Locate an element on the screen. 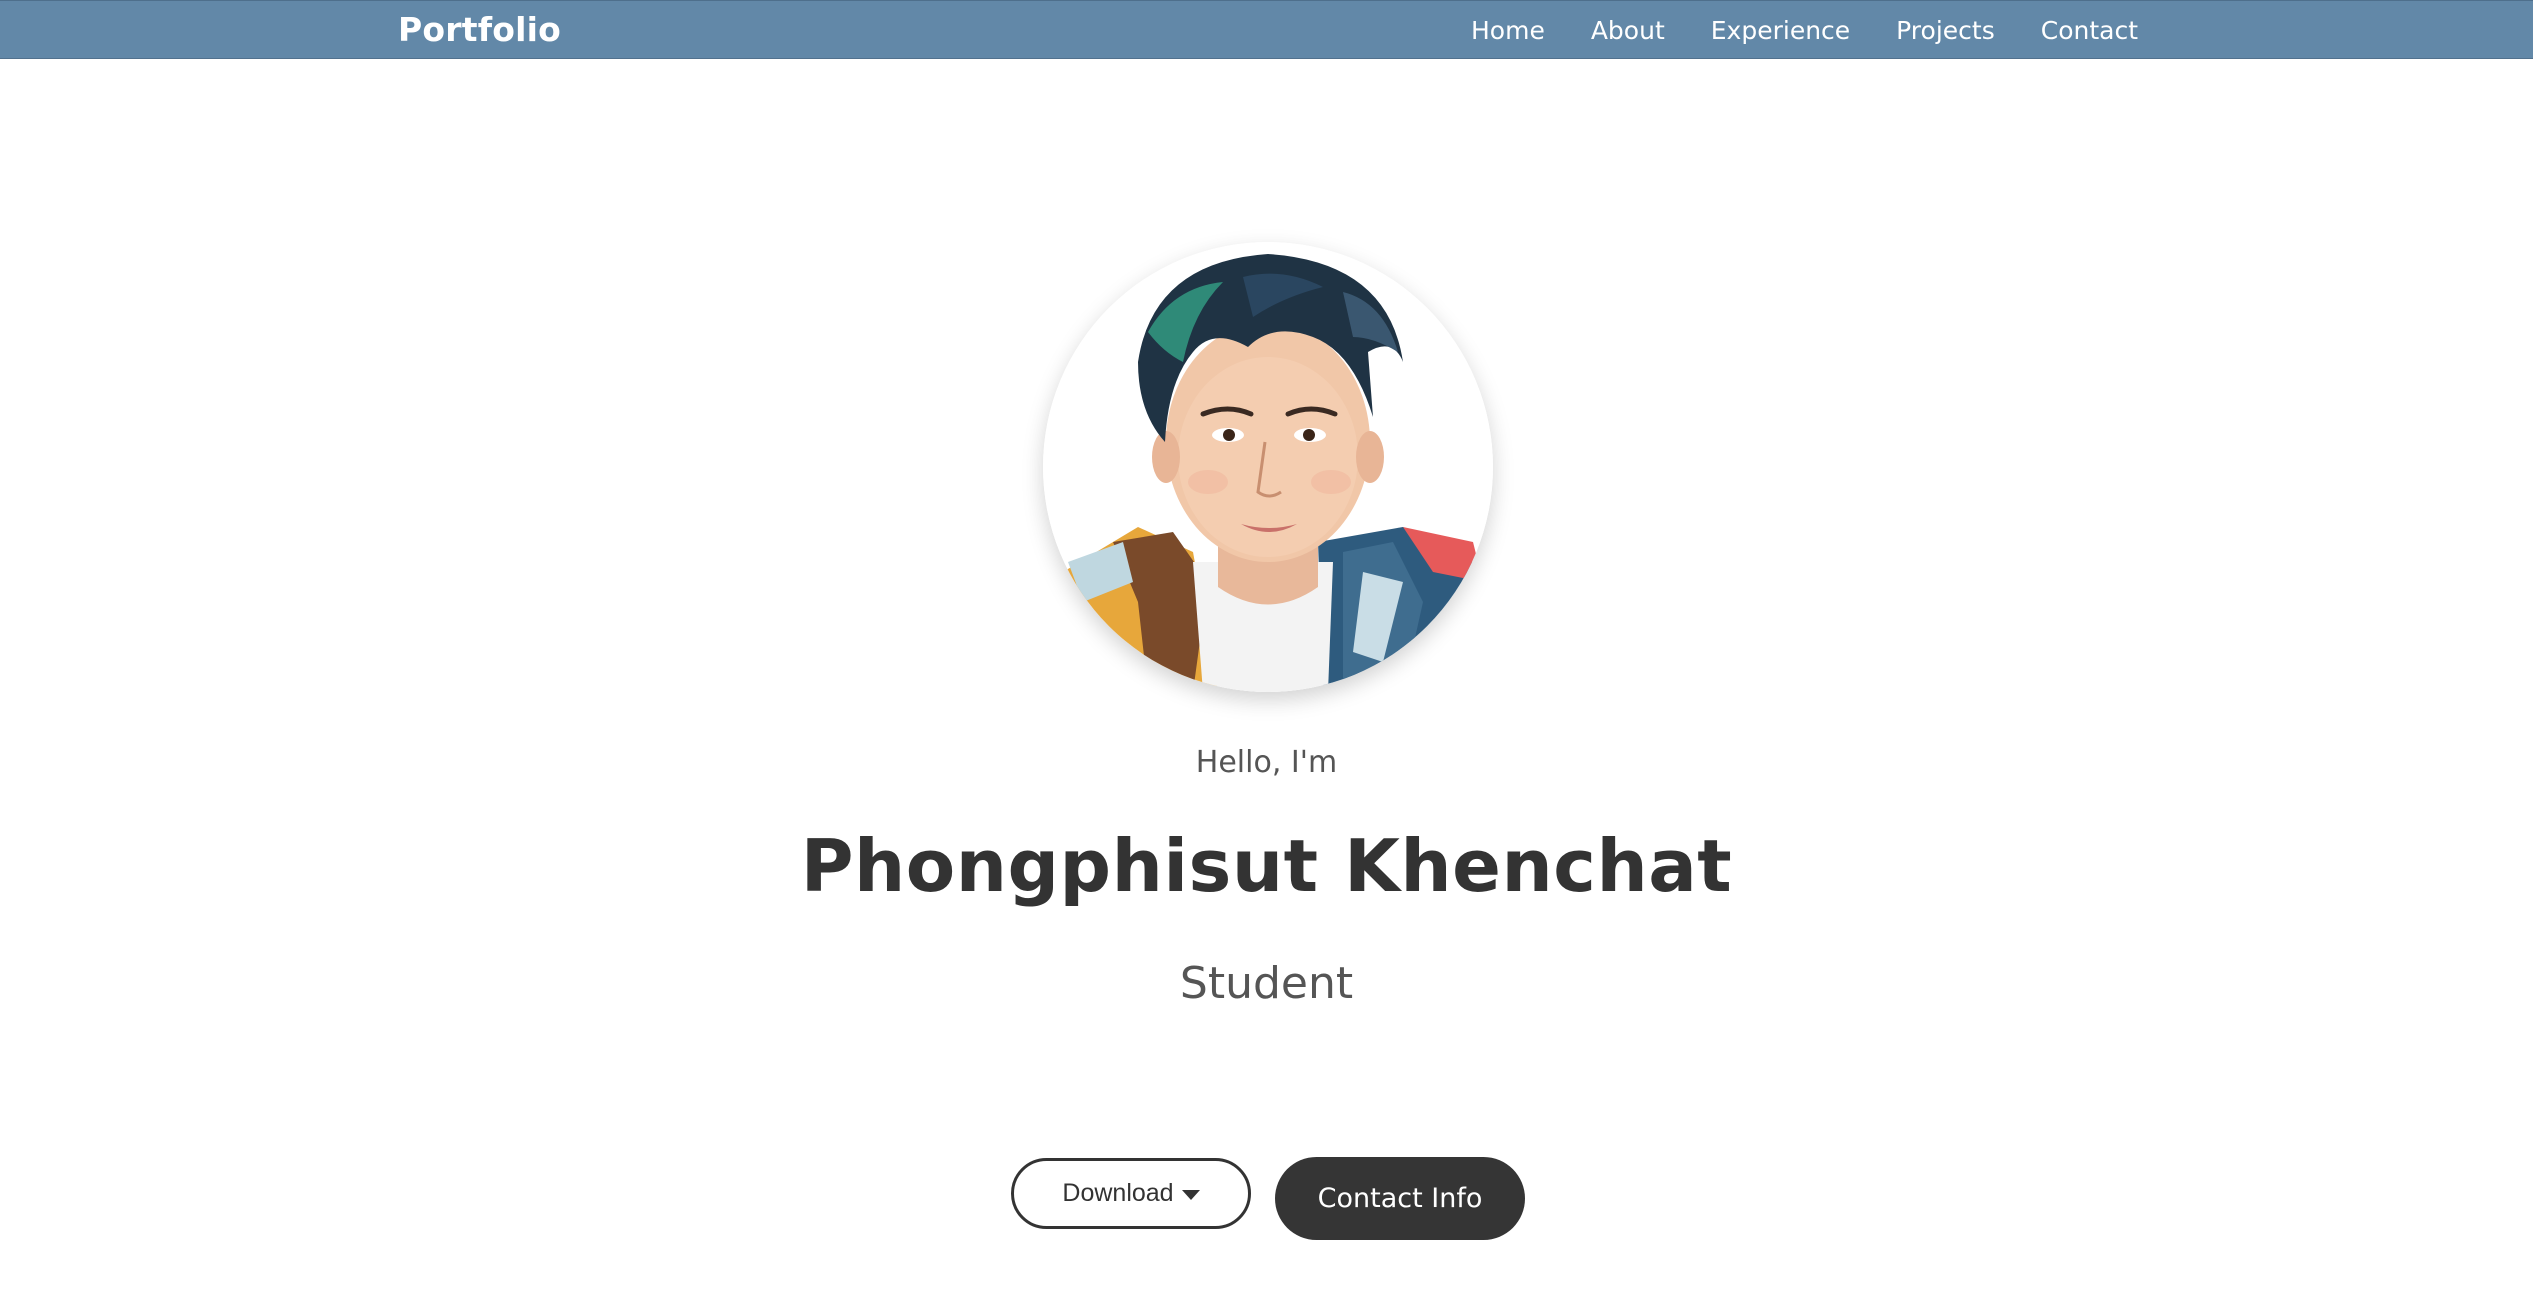  profile-name: Phongphisut Khenchat is located at coordinates (1266, 866).